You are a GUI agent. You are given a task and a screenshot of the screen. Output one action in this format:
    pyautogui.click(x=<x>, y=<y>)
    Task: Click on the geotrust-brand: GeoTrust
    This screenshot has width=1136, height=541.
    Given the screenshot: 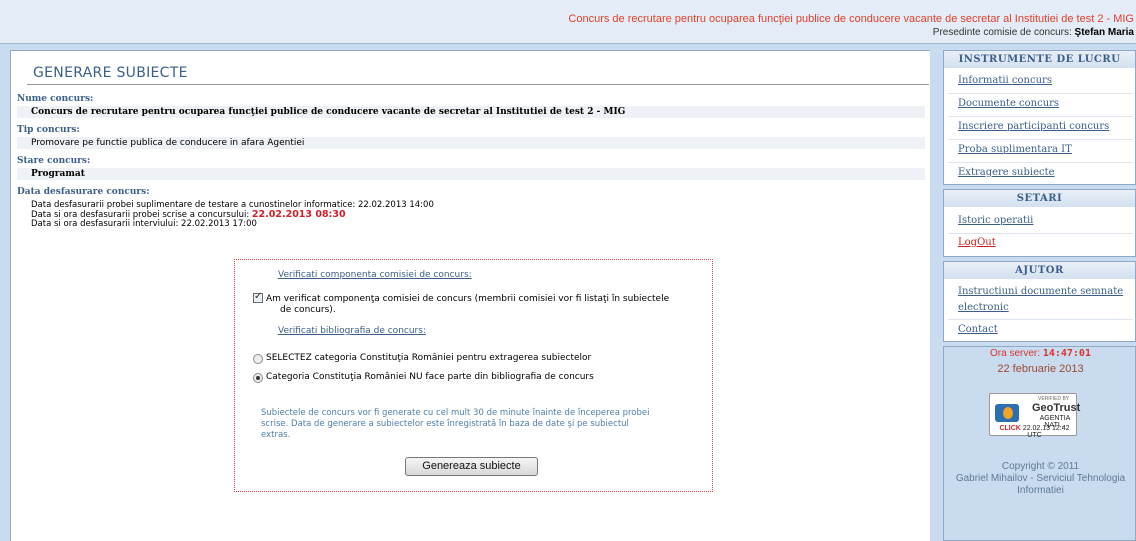 What is the action you would take?
    pyautogui.click(x=1056, y=408)
    